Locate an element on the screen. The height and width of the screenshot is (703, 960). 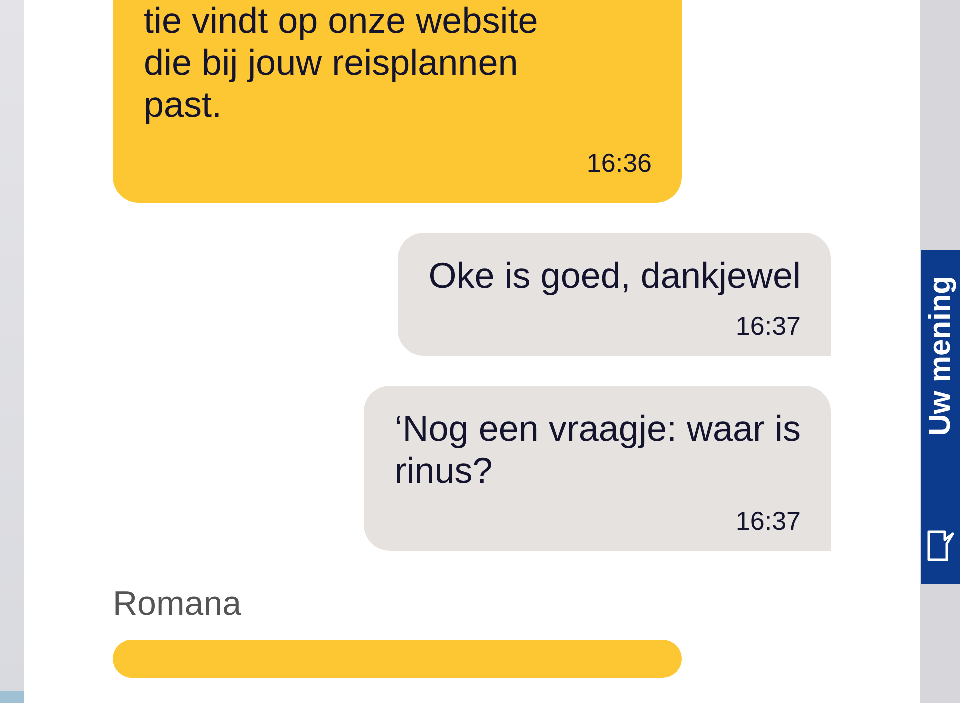
message-text: tie vindt op onze website is located at coordinates (342, 21).